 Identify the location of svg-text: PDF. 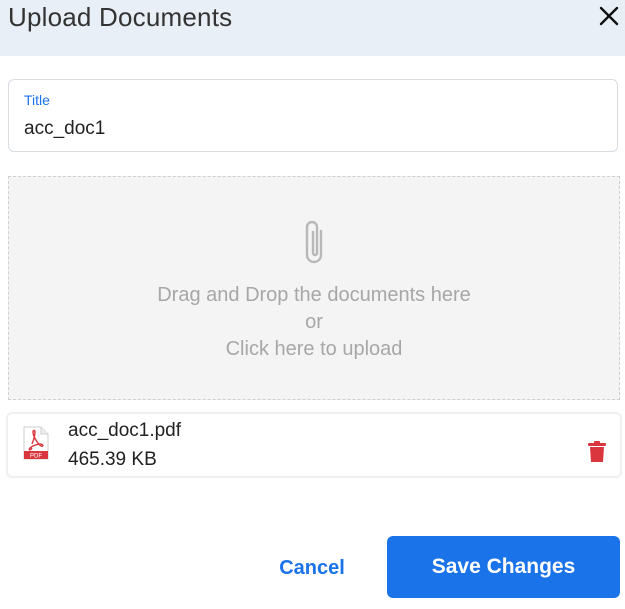
(36, 457).